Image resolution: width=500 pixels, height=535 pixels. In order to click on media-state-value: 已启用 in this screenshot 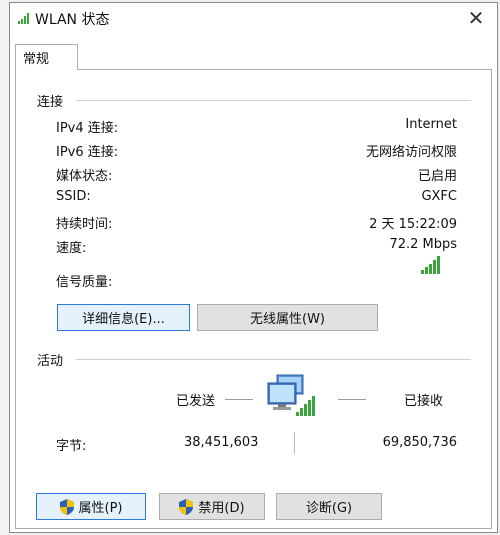, I will do `click(437, 176)`.